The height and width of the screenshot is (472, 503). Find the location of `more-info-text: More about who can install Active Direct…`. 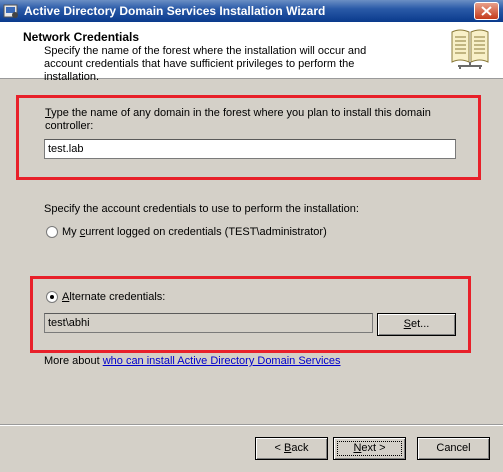

more-info-text: More about who can install Active Direct… is located at coordinates (192, 361).